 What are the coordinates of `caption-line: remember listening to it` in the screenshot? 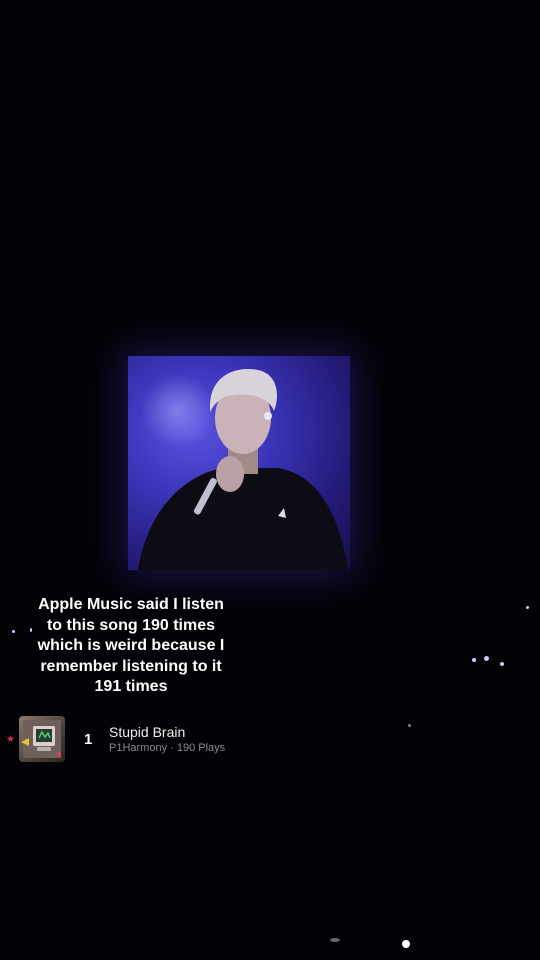 It's located at (131, 666).